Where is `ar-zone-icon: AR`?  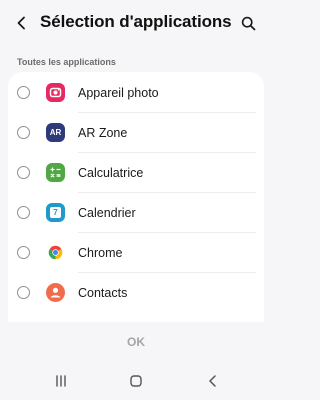
ar-zone-icon: AR is located at coordinates (55, 132).